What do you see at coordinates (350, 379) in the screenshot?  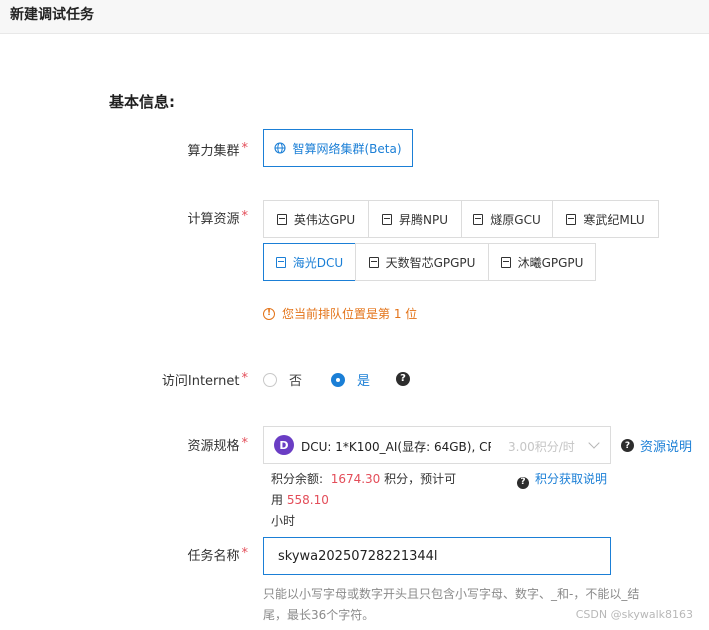 I see `internet-radio-yes: 是` at bounding box center [350, 379].